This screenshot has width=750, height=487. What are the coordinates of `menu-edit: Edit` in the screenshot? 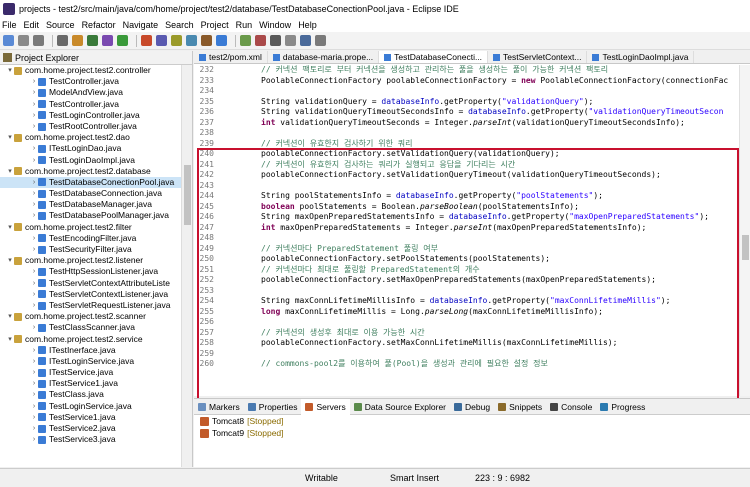 It's located at (32, 25).